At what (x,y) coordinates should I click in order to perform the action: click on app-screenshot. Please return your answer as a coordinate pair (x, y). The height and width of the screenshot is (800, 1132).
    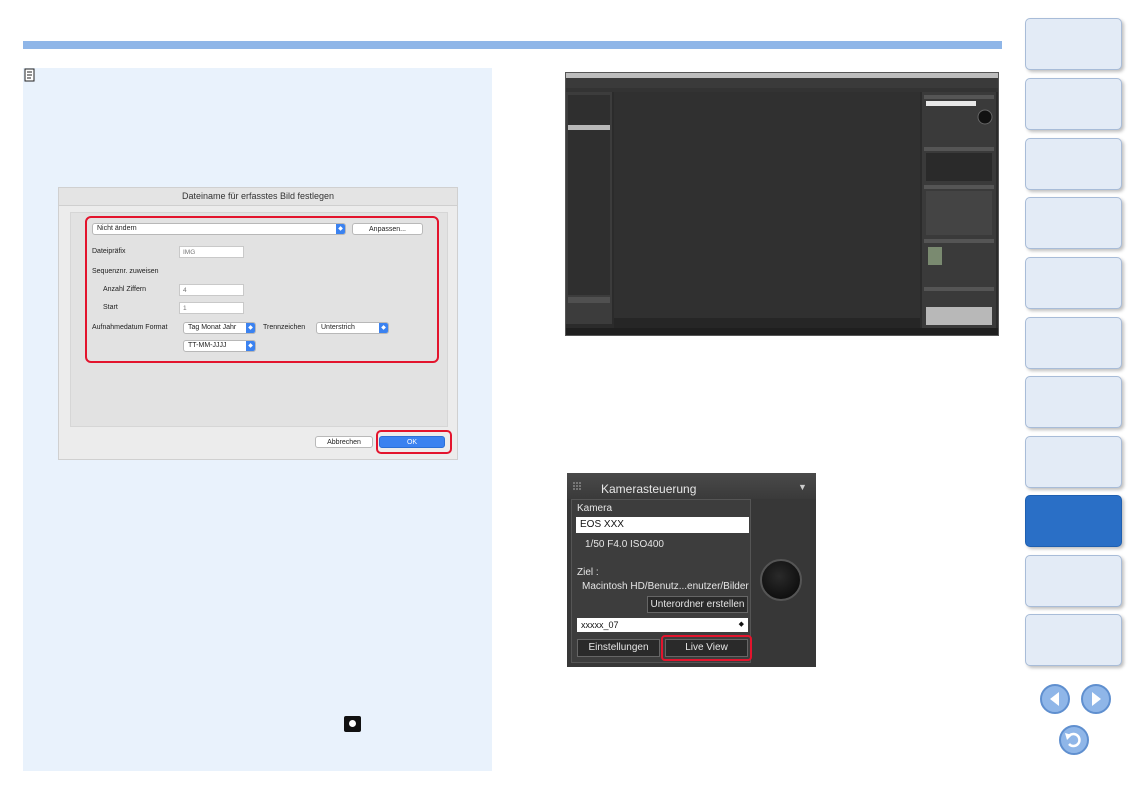
    Looking at the image, I should click on (782, 204).